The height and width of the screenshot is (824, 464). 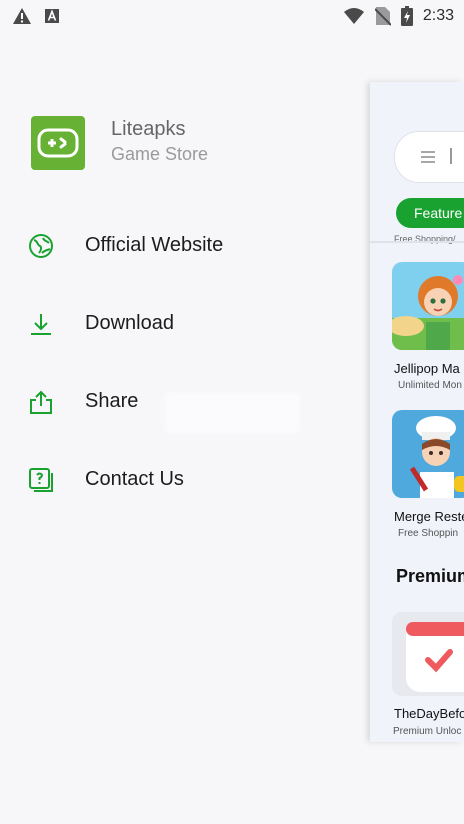 I want to click on app-title: Jellipop Ma, so click(x=427, y=368).